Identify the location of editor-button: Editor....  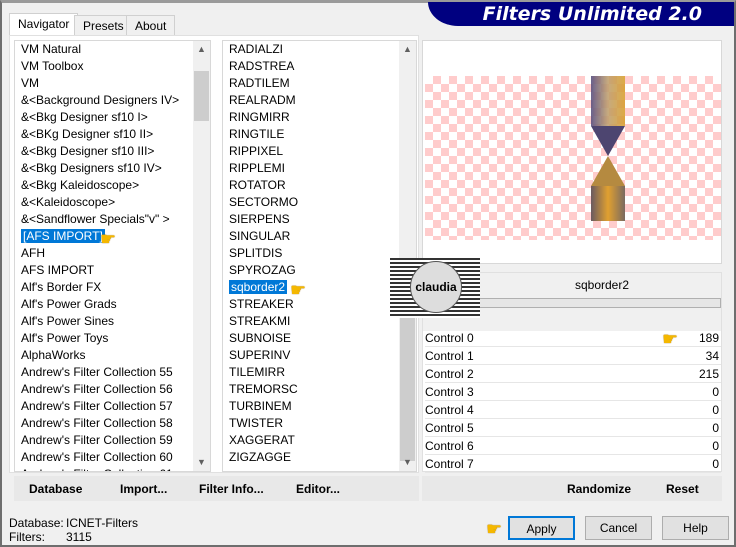
(318, 489).